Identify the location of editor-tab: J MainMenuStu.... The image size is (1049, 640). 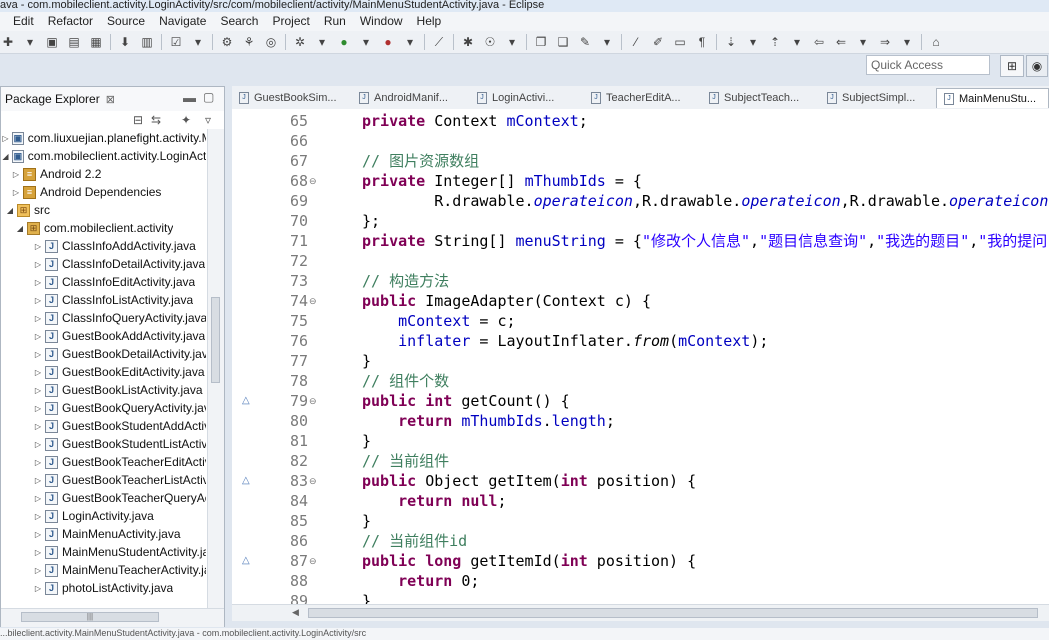
(992, 98).